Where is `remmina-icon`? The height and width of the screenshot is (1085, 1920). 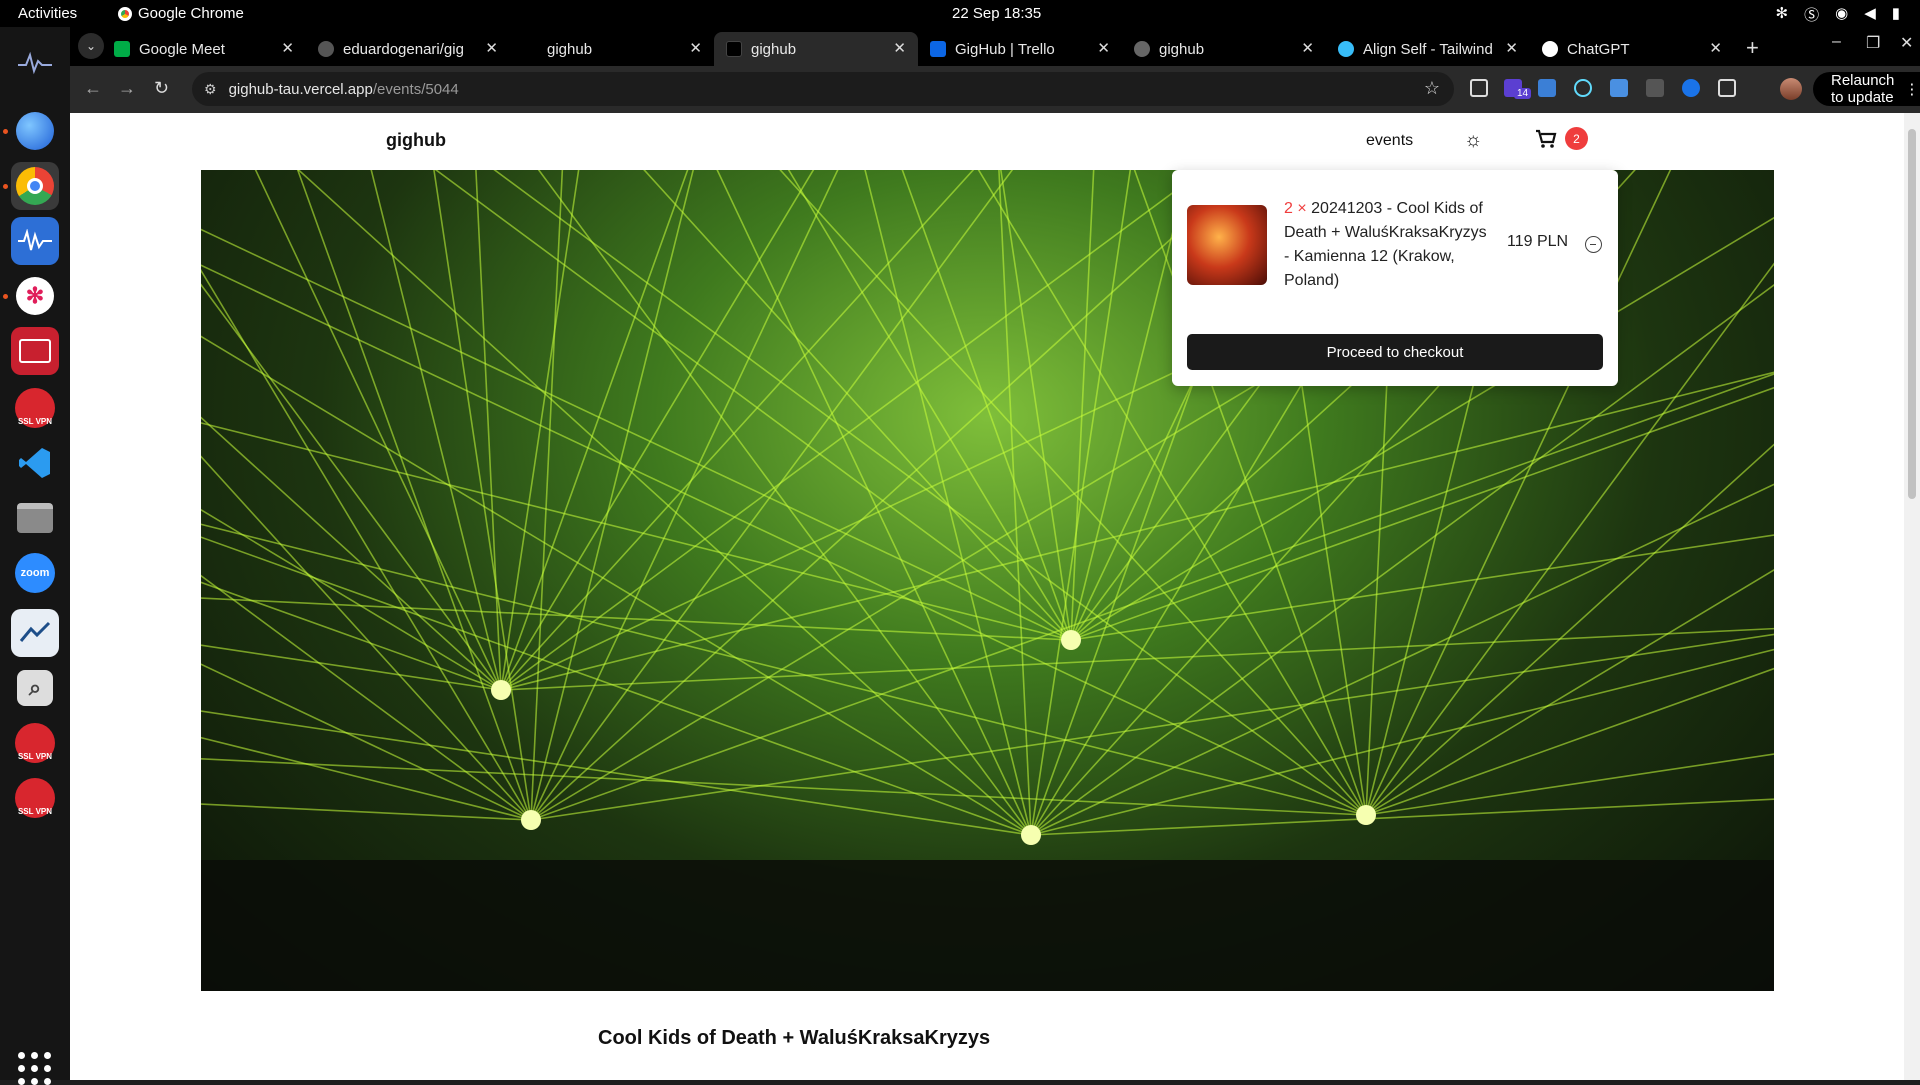
remmina-icon is located at coordinates (35, 633).